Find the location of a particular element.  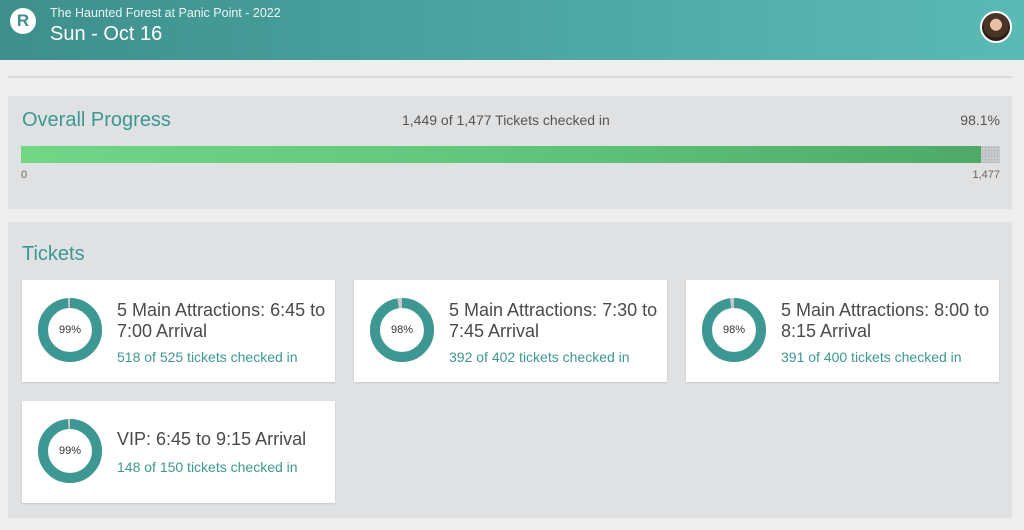

user-avatar-icon is located at coordinates (996, 27).